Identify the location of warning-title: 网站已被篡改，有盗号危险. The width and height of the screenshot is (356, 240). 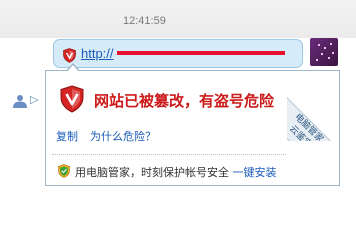
(184, 101).